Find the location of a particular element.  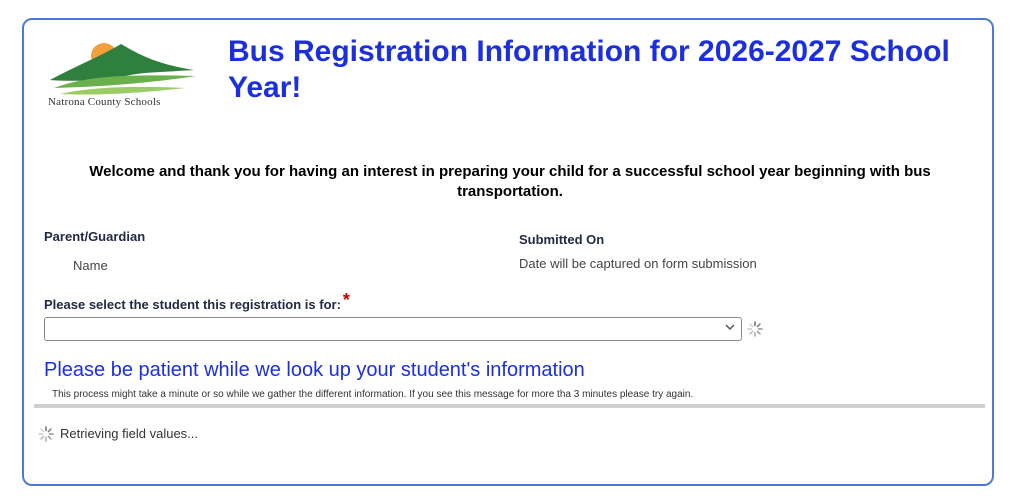

submitted-on-label: Submitted On is located at coordinates (562, 239).